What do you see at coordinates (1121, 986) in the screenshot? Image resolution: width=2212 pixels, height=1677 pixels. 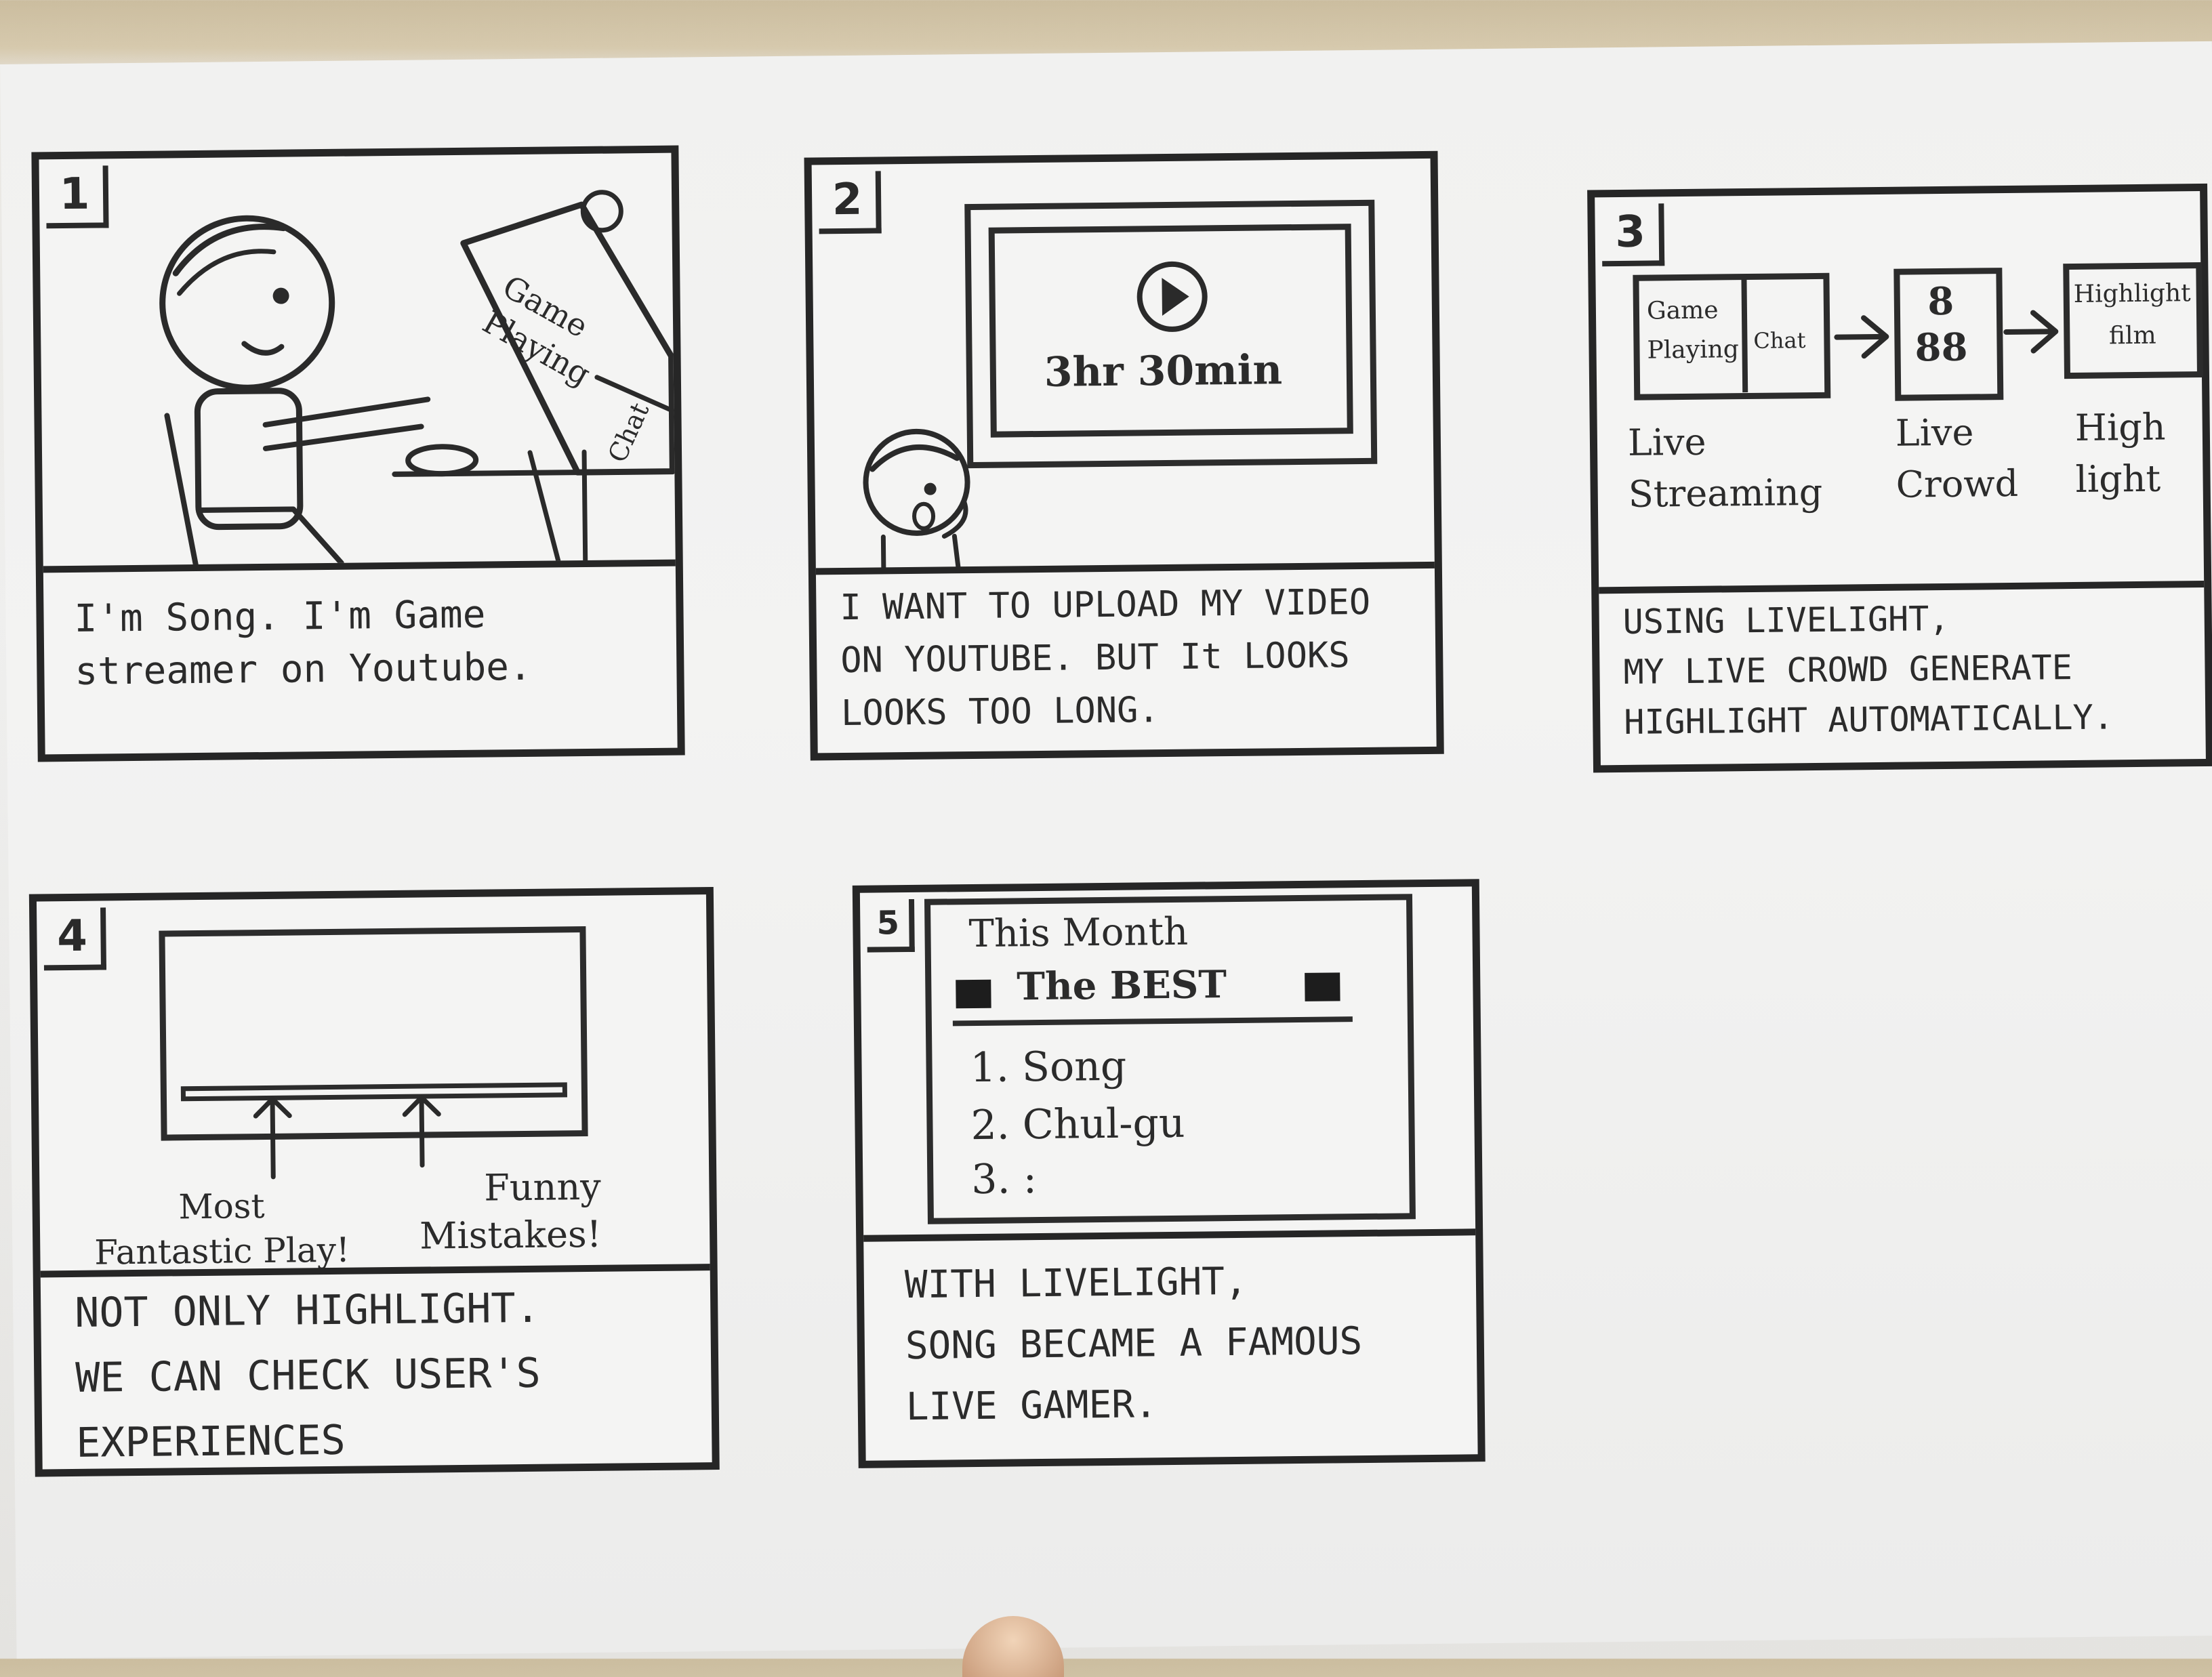 I see `ranking-heading-line2: The BEST` at bounding box center [1121, 986].